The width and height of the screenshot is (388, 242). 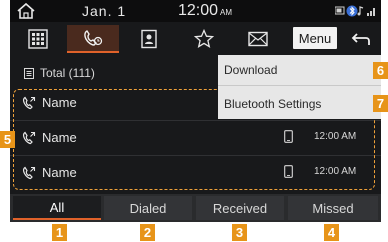 What do you see at coordinates (380, 70) in the screenshot?
I see `callout-6: 6` at bounding box center [380, 70].